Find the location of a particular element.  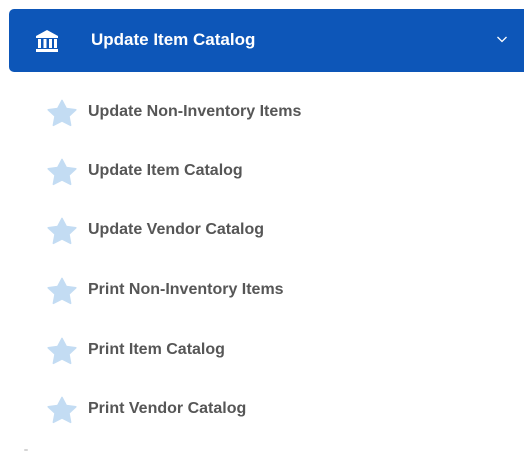

bank-icon is located at coordinates (47, 41).